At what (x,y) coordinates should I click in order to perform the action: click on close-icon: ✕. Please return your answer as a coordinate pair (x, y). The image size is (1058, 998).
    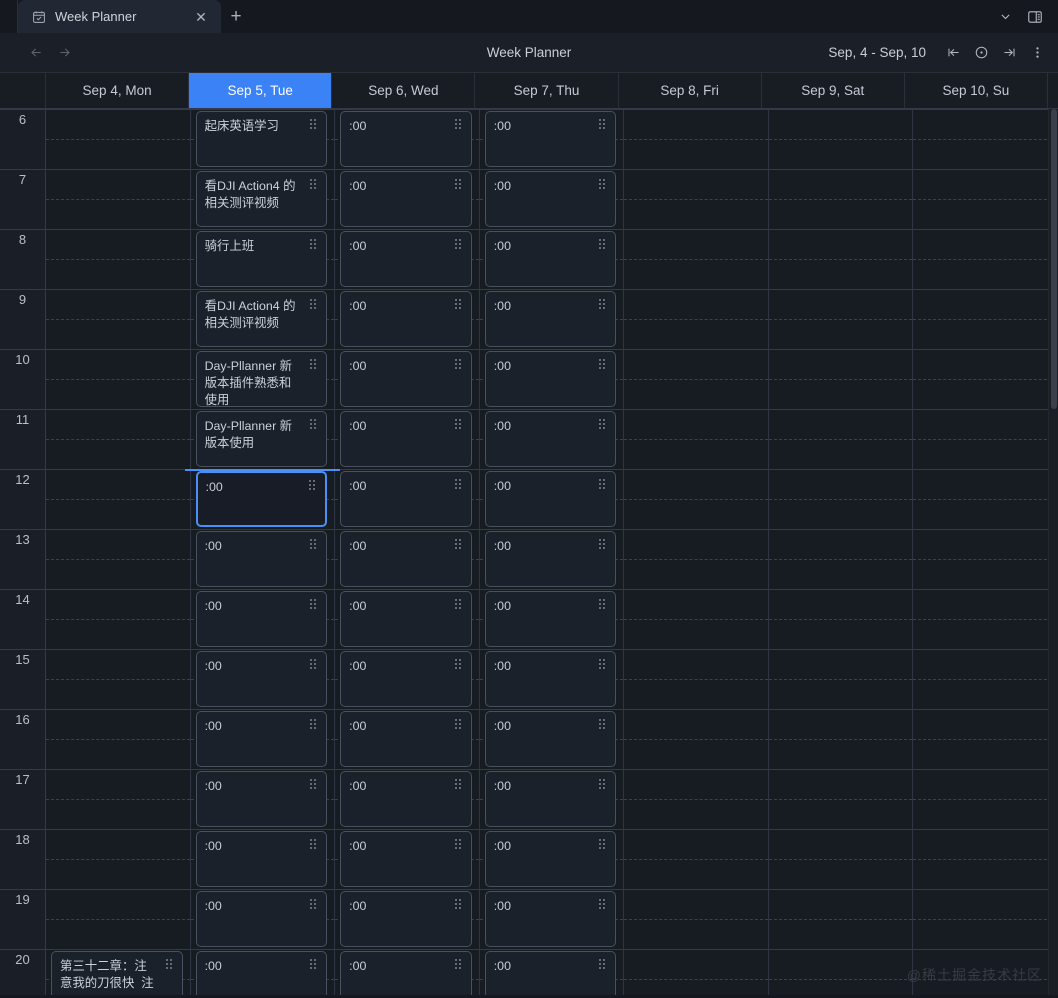
    Looking at the image, I should click on (201, 17).